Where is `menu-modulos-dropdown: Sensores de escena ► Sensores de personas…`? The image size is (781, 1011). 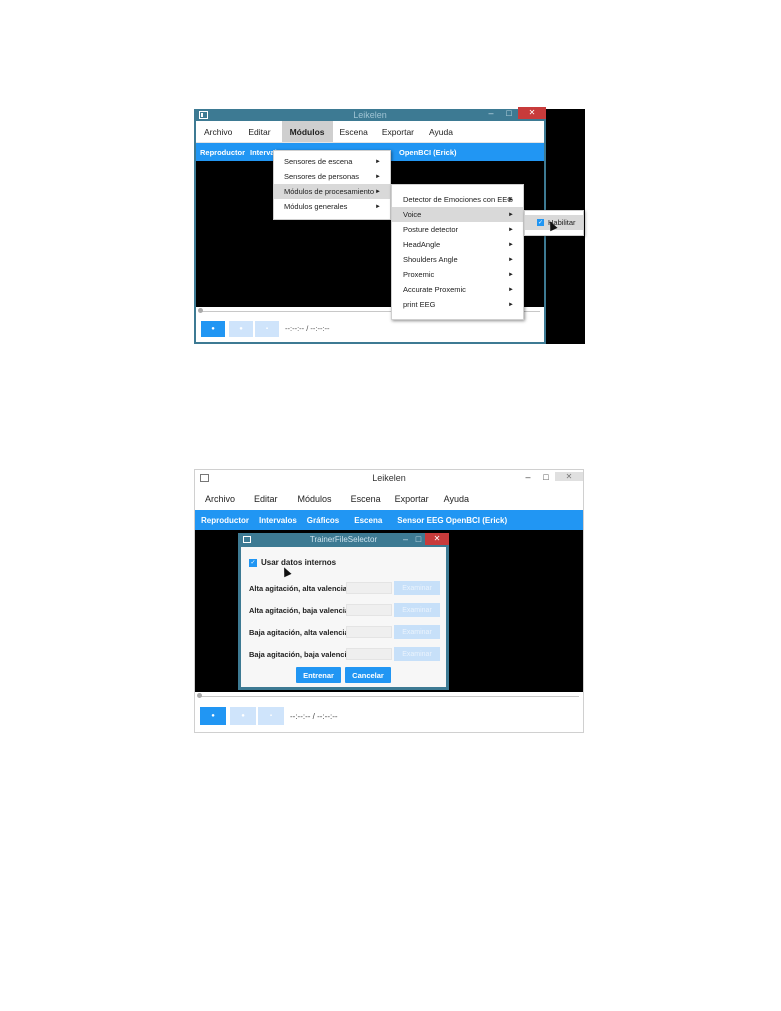 menu-modulos-dropdown: Sensores de escena ► Sensores de personas… is located at coordinates (332, 185).